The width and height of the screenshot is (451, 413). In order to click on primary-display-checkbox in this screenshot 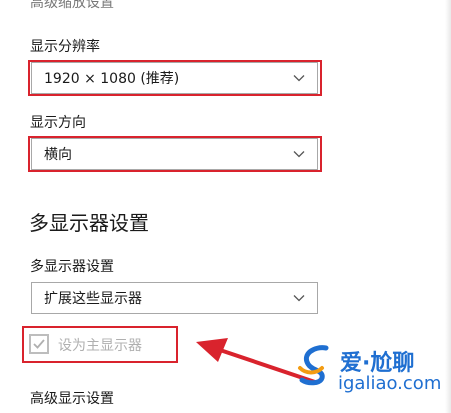, I will do `click(39, 344)`.